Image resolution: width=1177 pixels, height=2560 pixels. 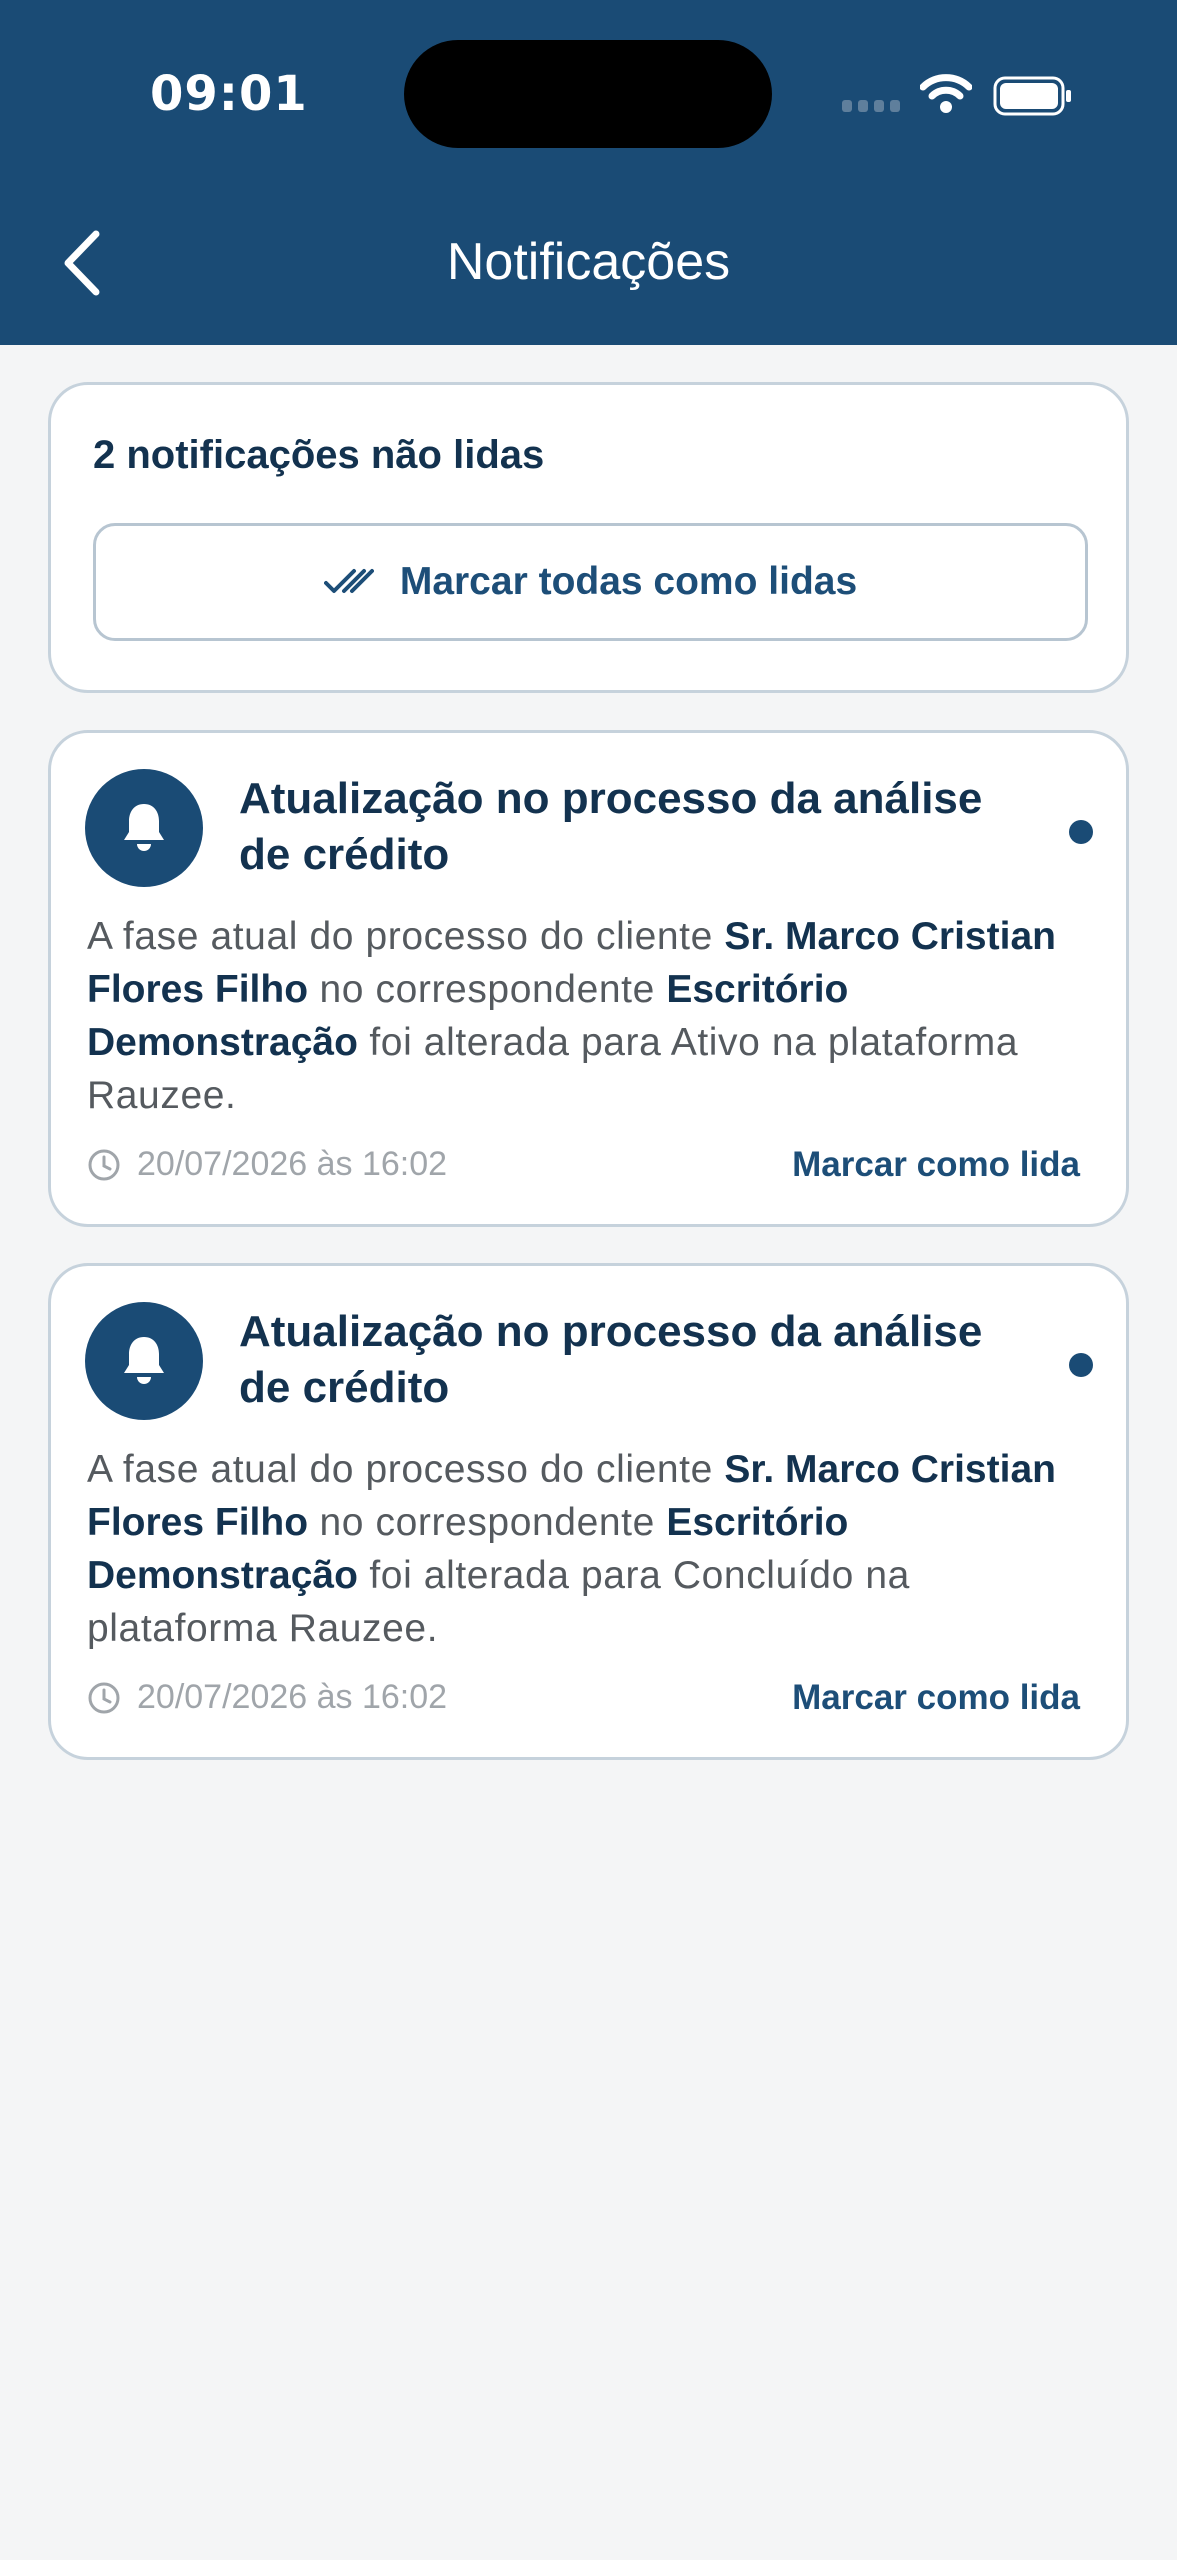 I want to click on mark-all-read-label: Marcar todas como lidas, so click(x=628, y=581).